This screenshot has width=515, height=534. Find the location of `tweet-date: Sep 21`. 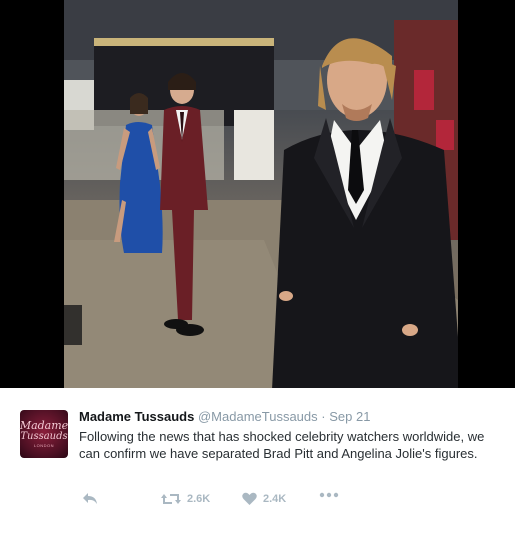

tweet-date: Sep 21 is located at coordinates (349, 416).